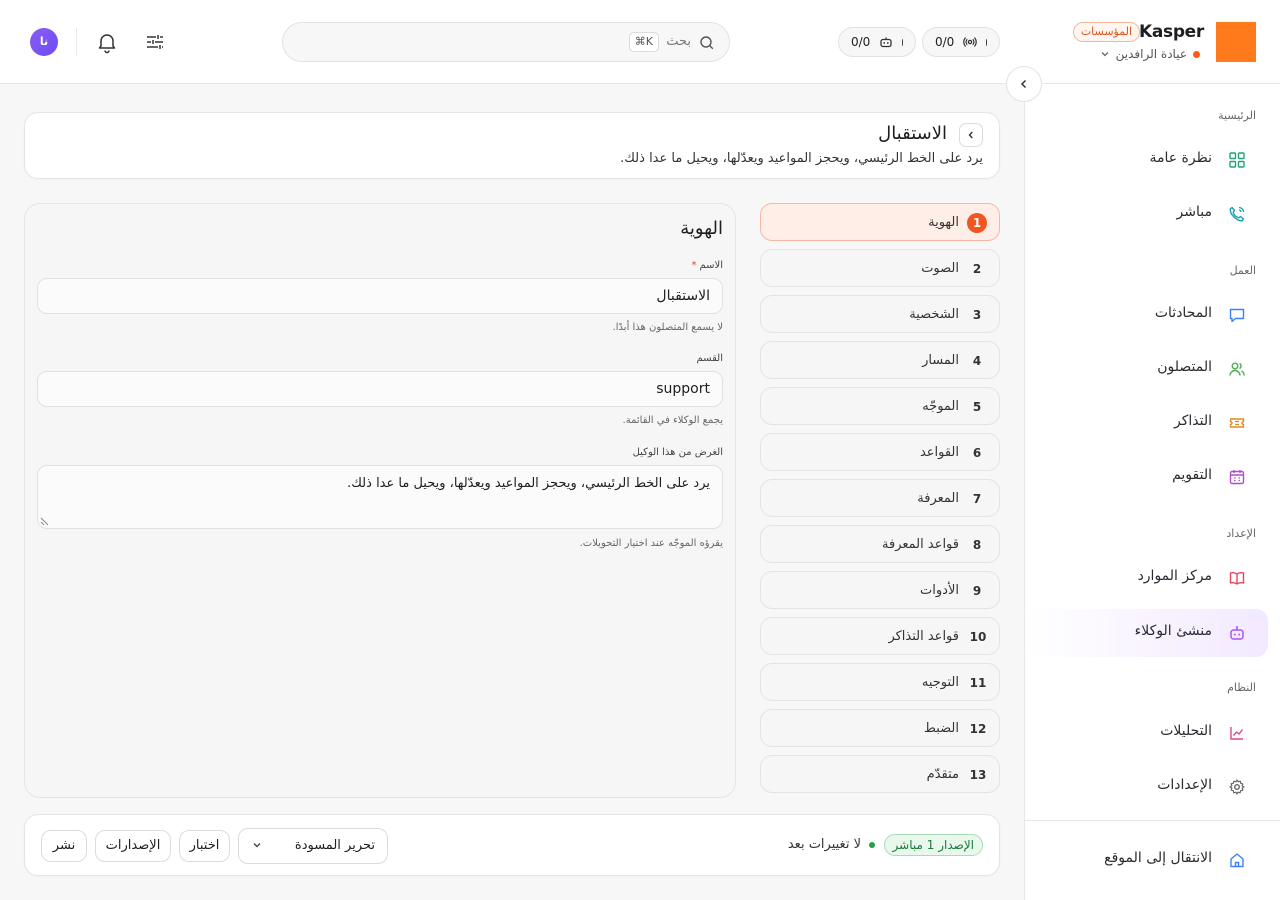 Image resolution: width=1280 pixels, height=900 pixels. Describe the element at coordinates (1146, 423) in the screenshot. I see `sidebar-item-tickets: التذاكر` at that location.